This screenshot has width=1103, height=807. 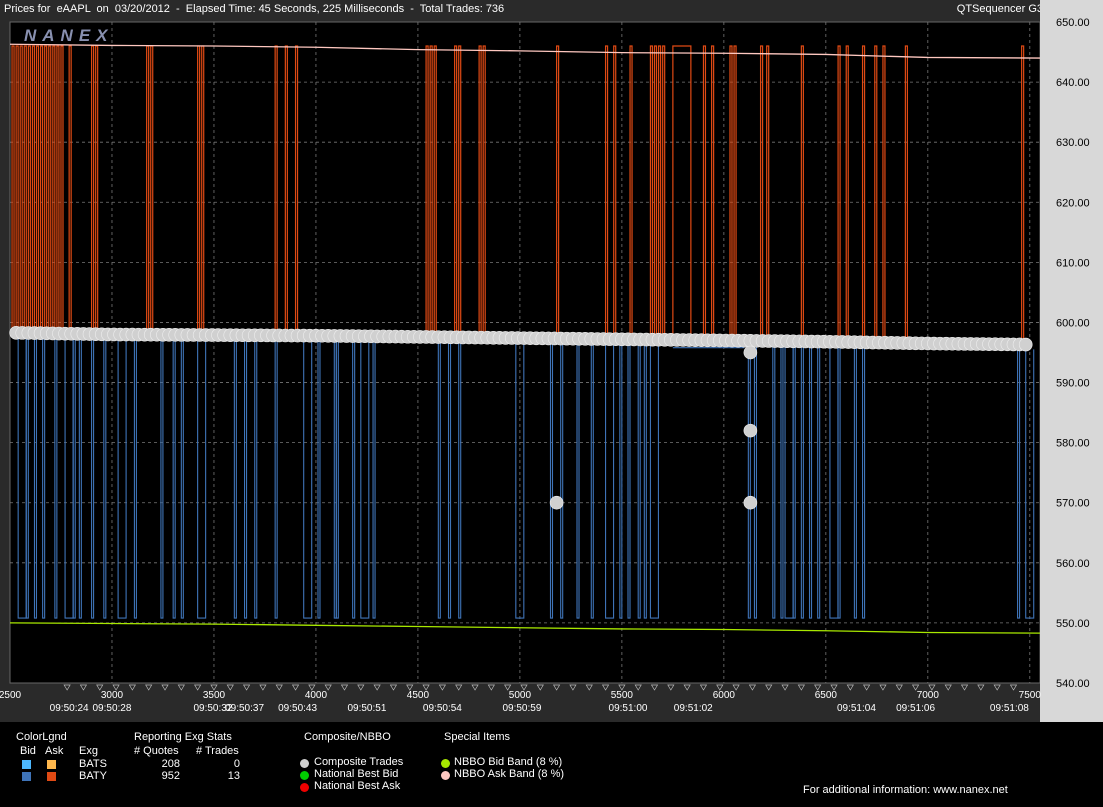 I want to click on x-tick-label: 3000, so click(x=112, y=695).